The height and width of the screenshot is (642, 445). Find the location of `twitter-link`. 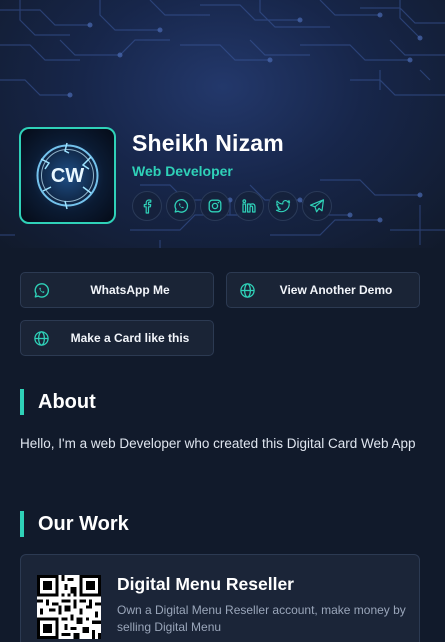

twitter-link is located at coordinates (283, 206).